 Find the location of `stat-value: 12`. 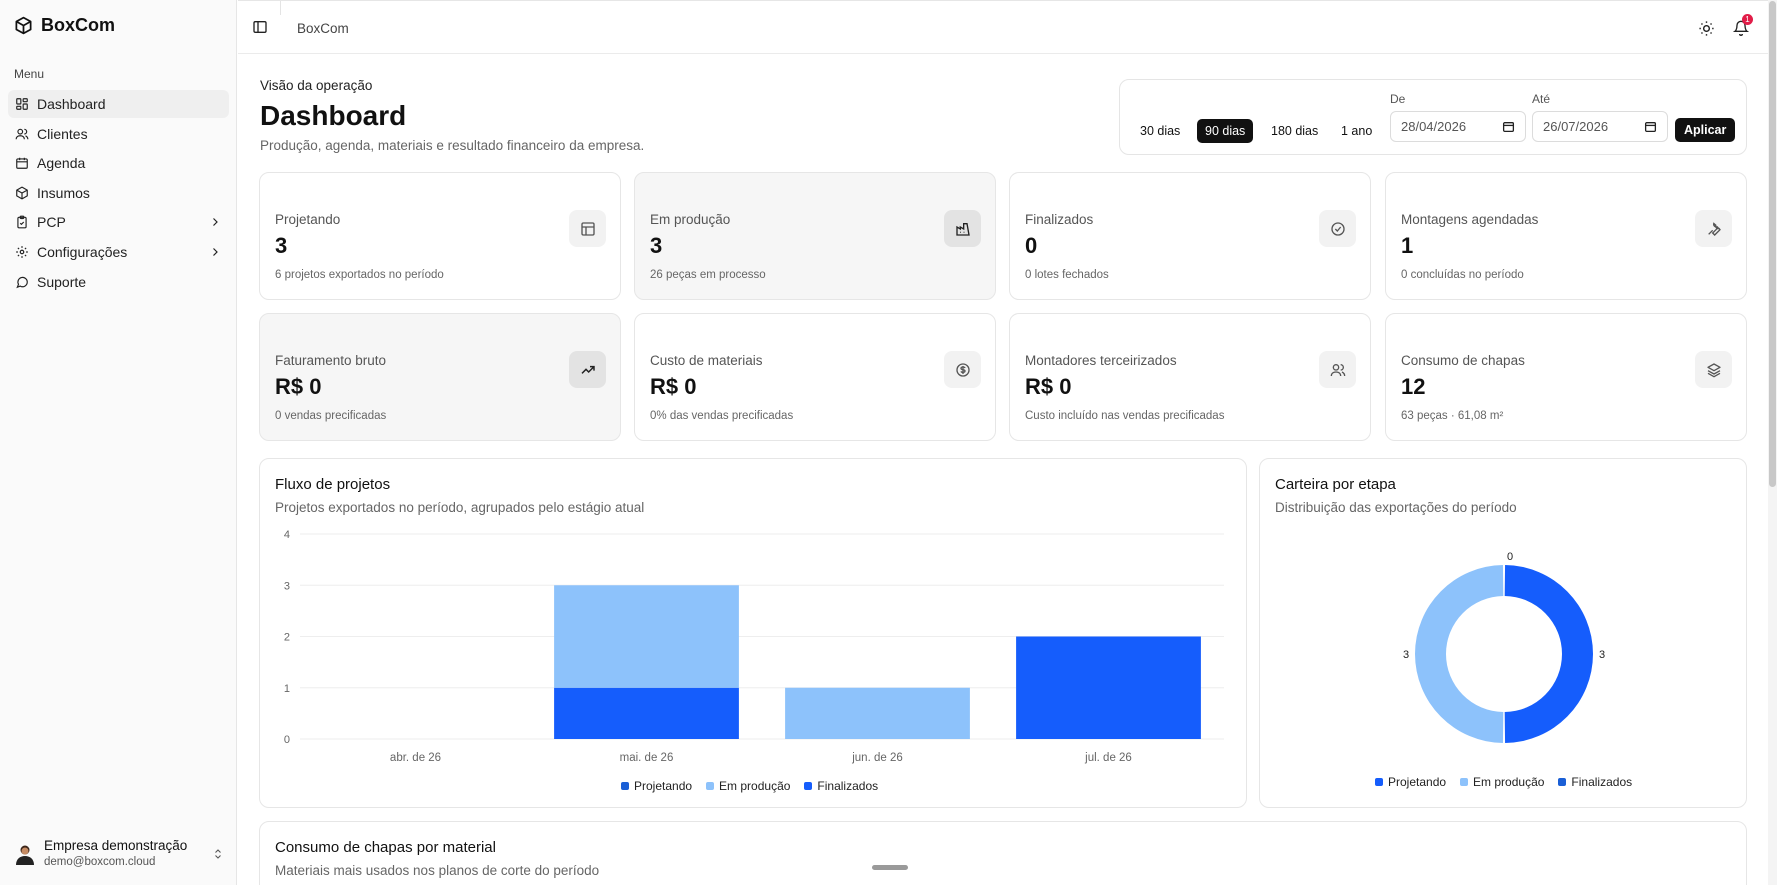

stat-value: 12 is located at coordinates (1413, 386).